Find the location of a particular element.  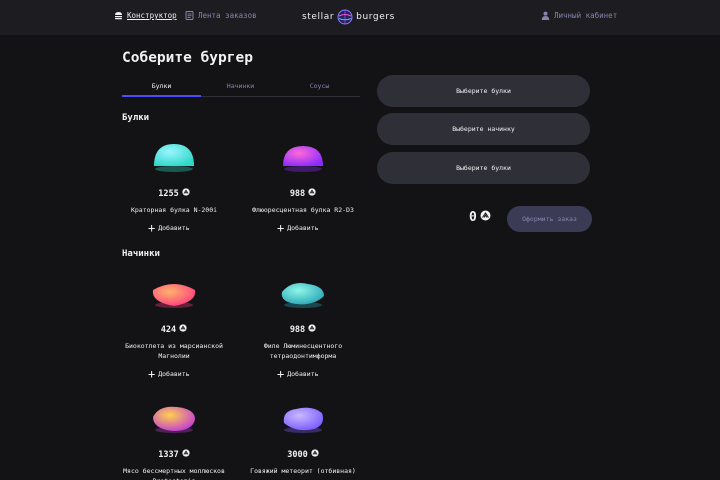

ingredient-price: 1337 is located at coordinates (174, 454).